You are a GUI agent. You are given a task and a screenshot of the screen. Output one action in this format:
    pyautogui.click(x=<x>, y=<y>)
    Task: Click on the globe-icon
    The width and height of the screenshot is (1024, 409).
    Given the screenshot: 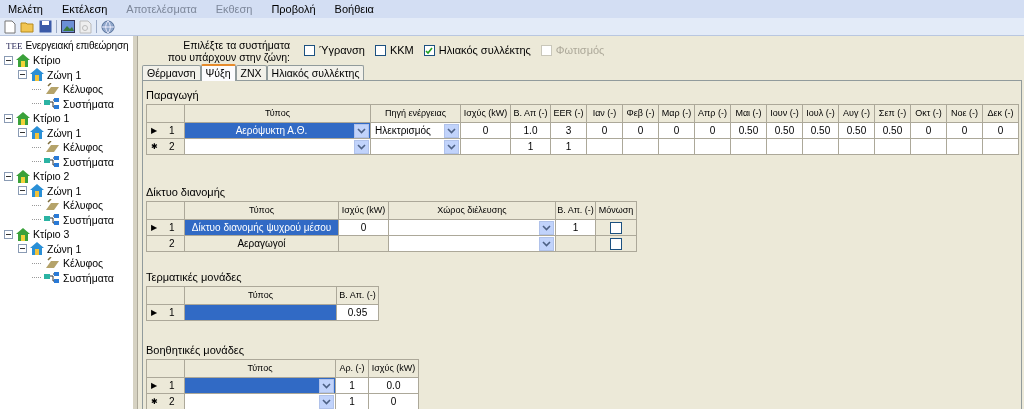 What is the action you would take?
    pyautogui.click(x=108, y=26)
    